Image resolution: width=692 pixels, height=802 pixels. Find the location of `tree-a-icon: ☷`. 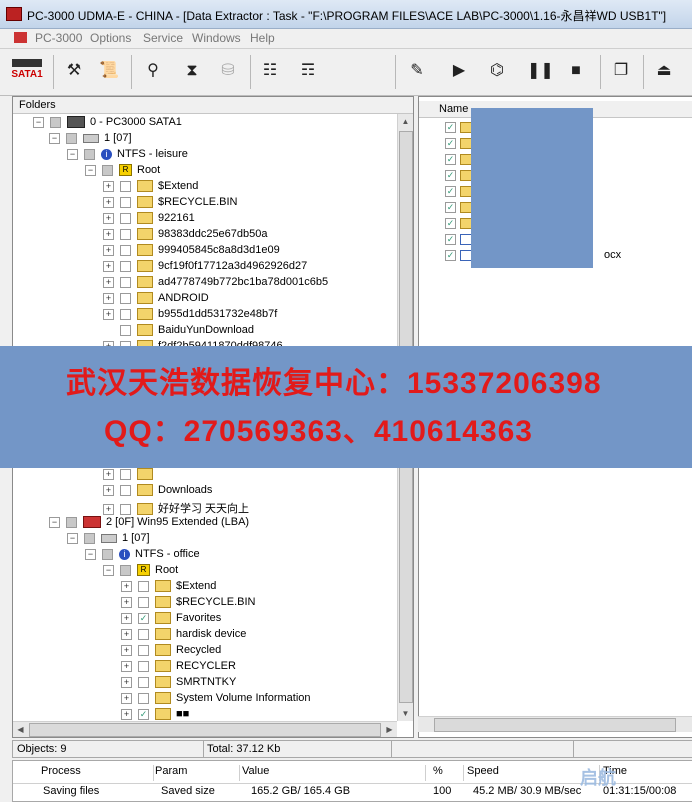

tree-a-icon: ☷ is located at coordinates (270, 71).